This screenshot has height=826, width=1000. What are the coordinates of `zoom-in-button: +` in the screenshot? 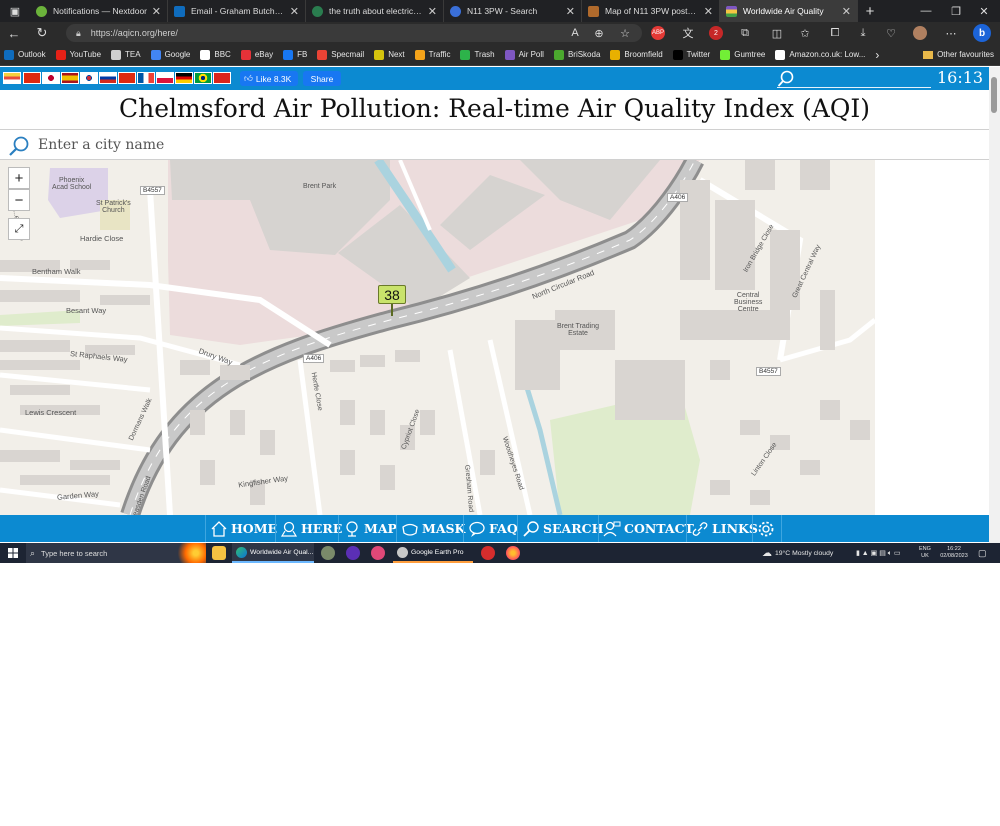 It's located at (19, 178).